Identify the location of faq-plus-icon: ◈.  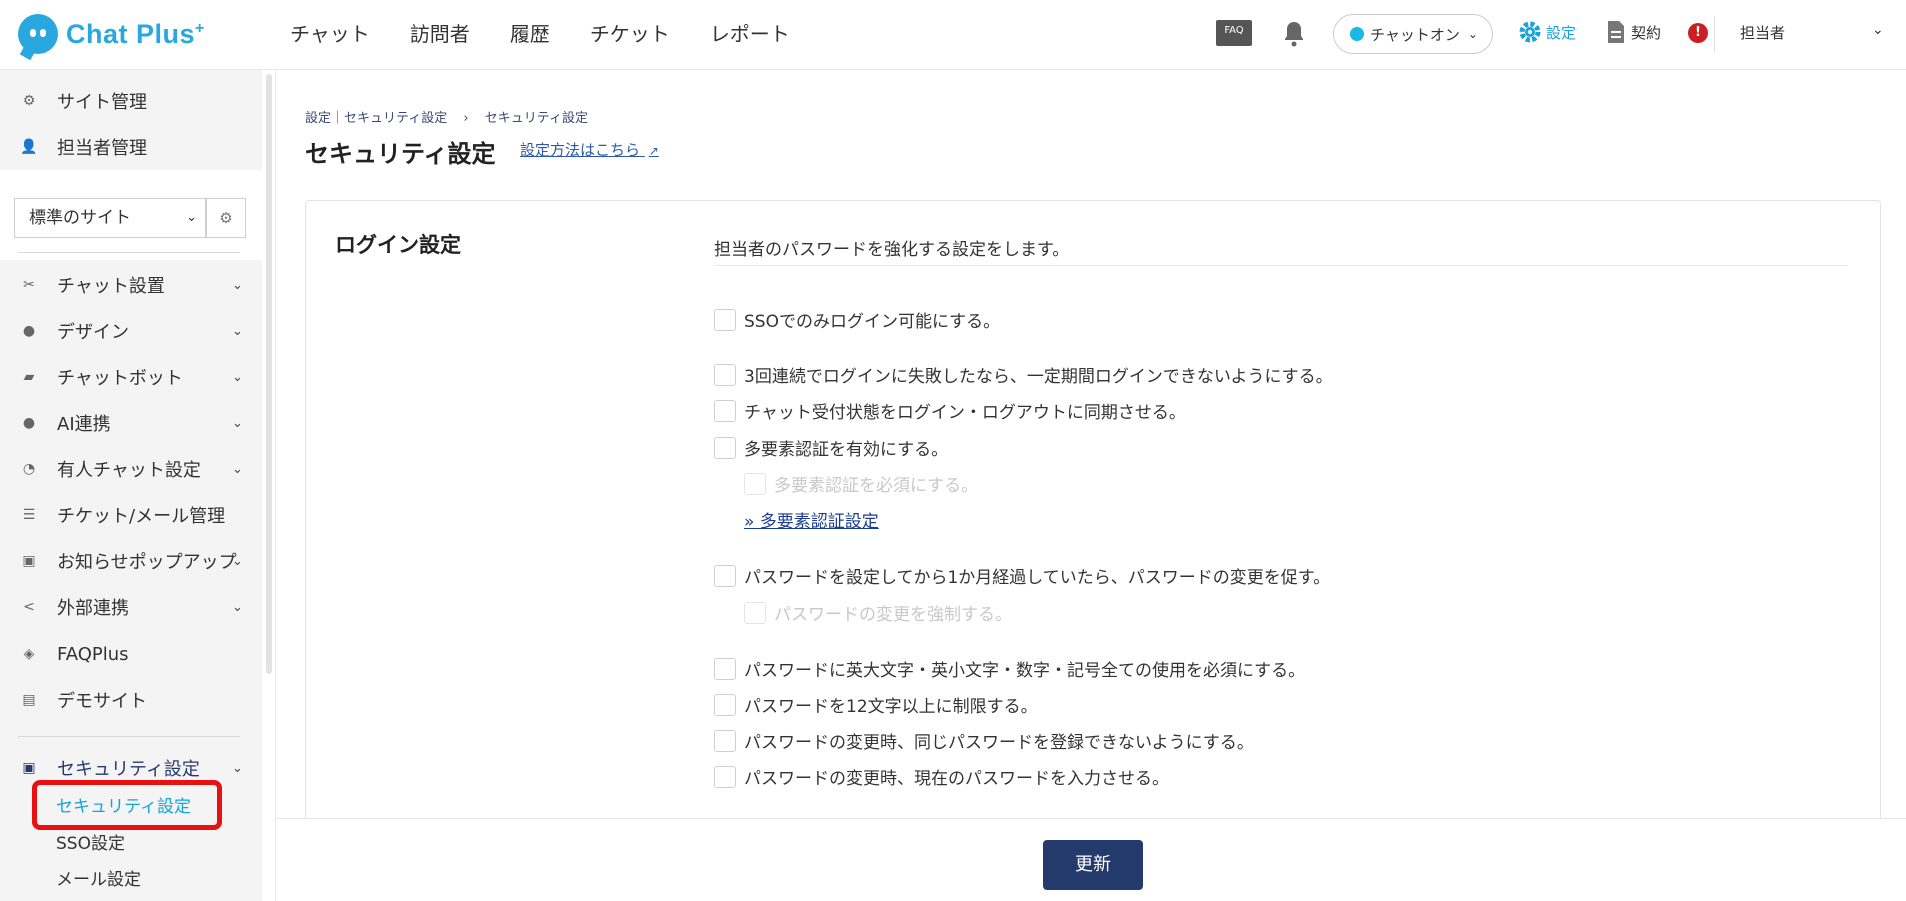
(29, 654).